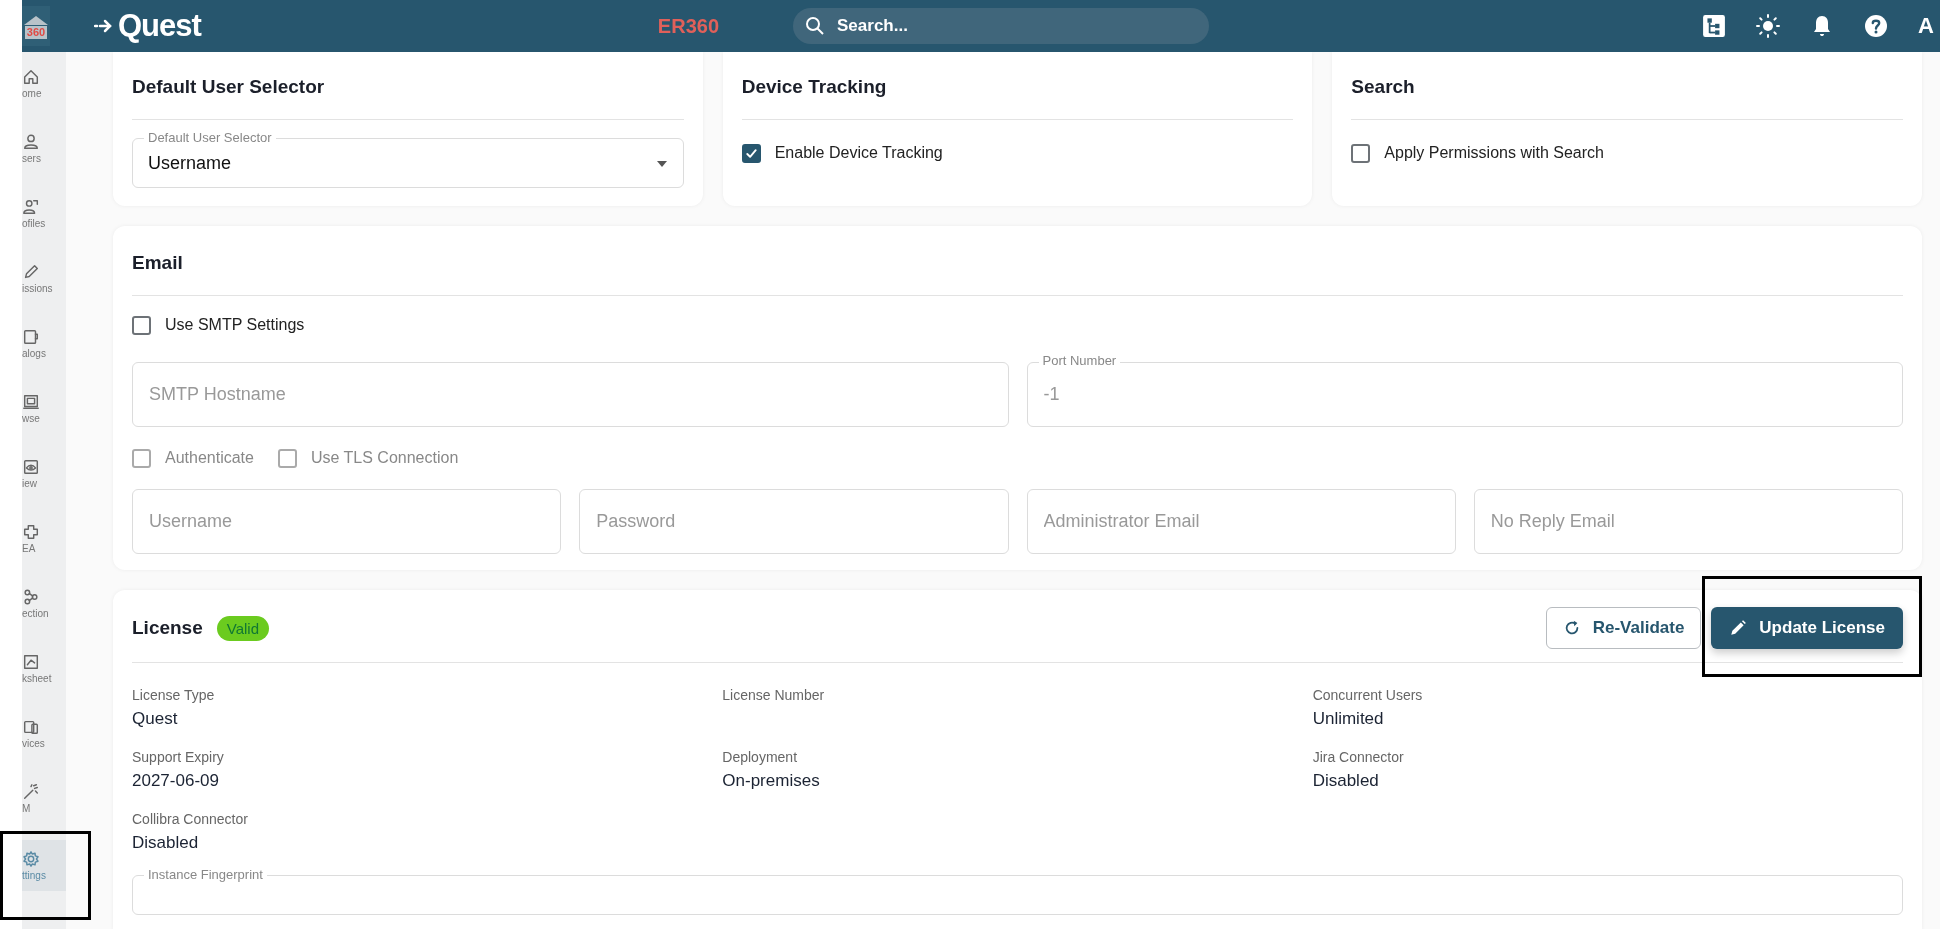 The width and height of the screenshot is (1940, 929). I want to click on update-license-button: Update License, so click(1807, 628).